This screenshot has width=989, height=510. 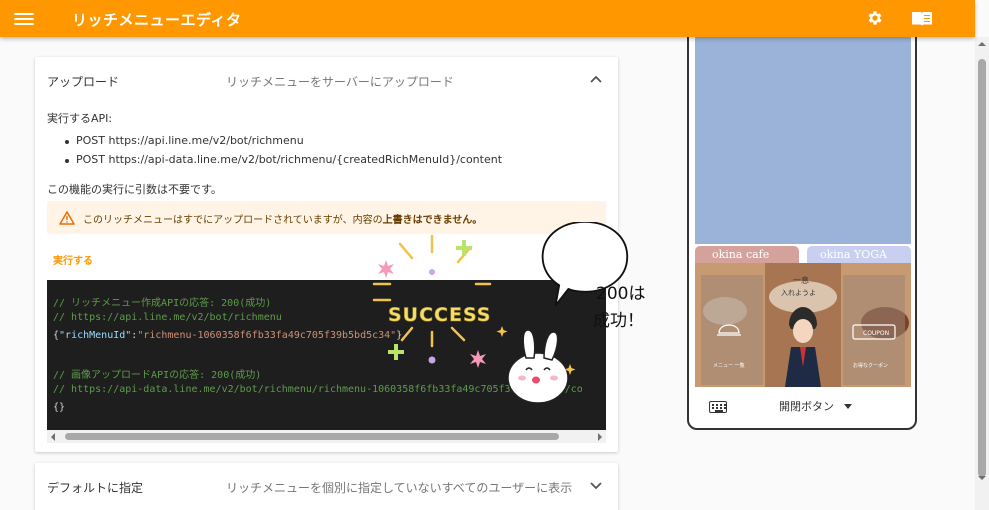 What do you see at coordinates (283, 220) in the screenshot?
I see `warning-message: このリッチメニューはすでにアップロードされていますが、内容の上書きはできません。` at bounding box center [283, 220].